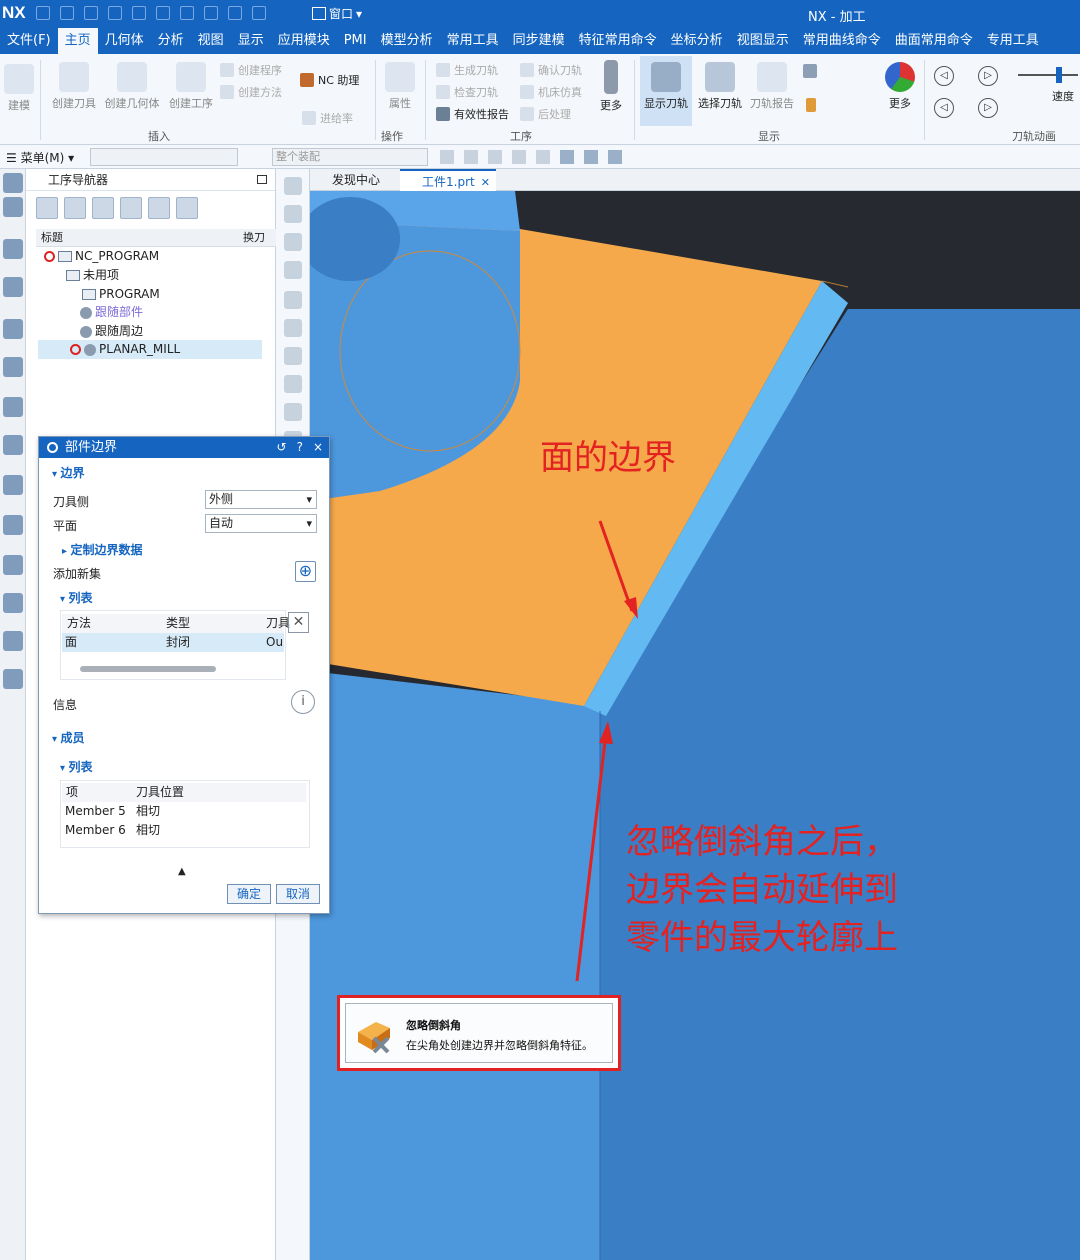 Image resolution: width=1080 pixels, height=1260 pixels. I want to click on tree-node: PLANAR_MILL, so click(125, 349).